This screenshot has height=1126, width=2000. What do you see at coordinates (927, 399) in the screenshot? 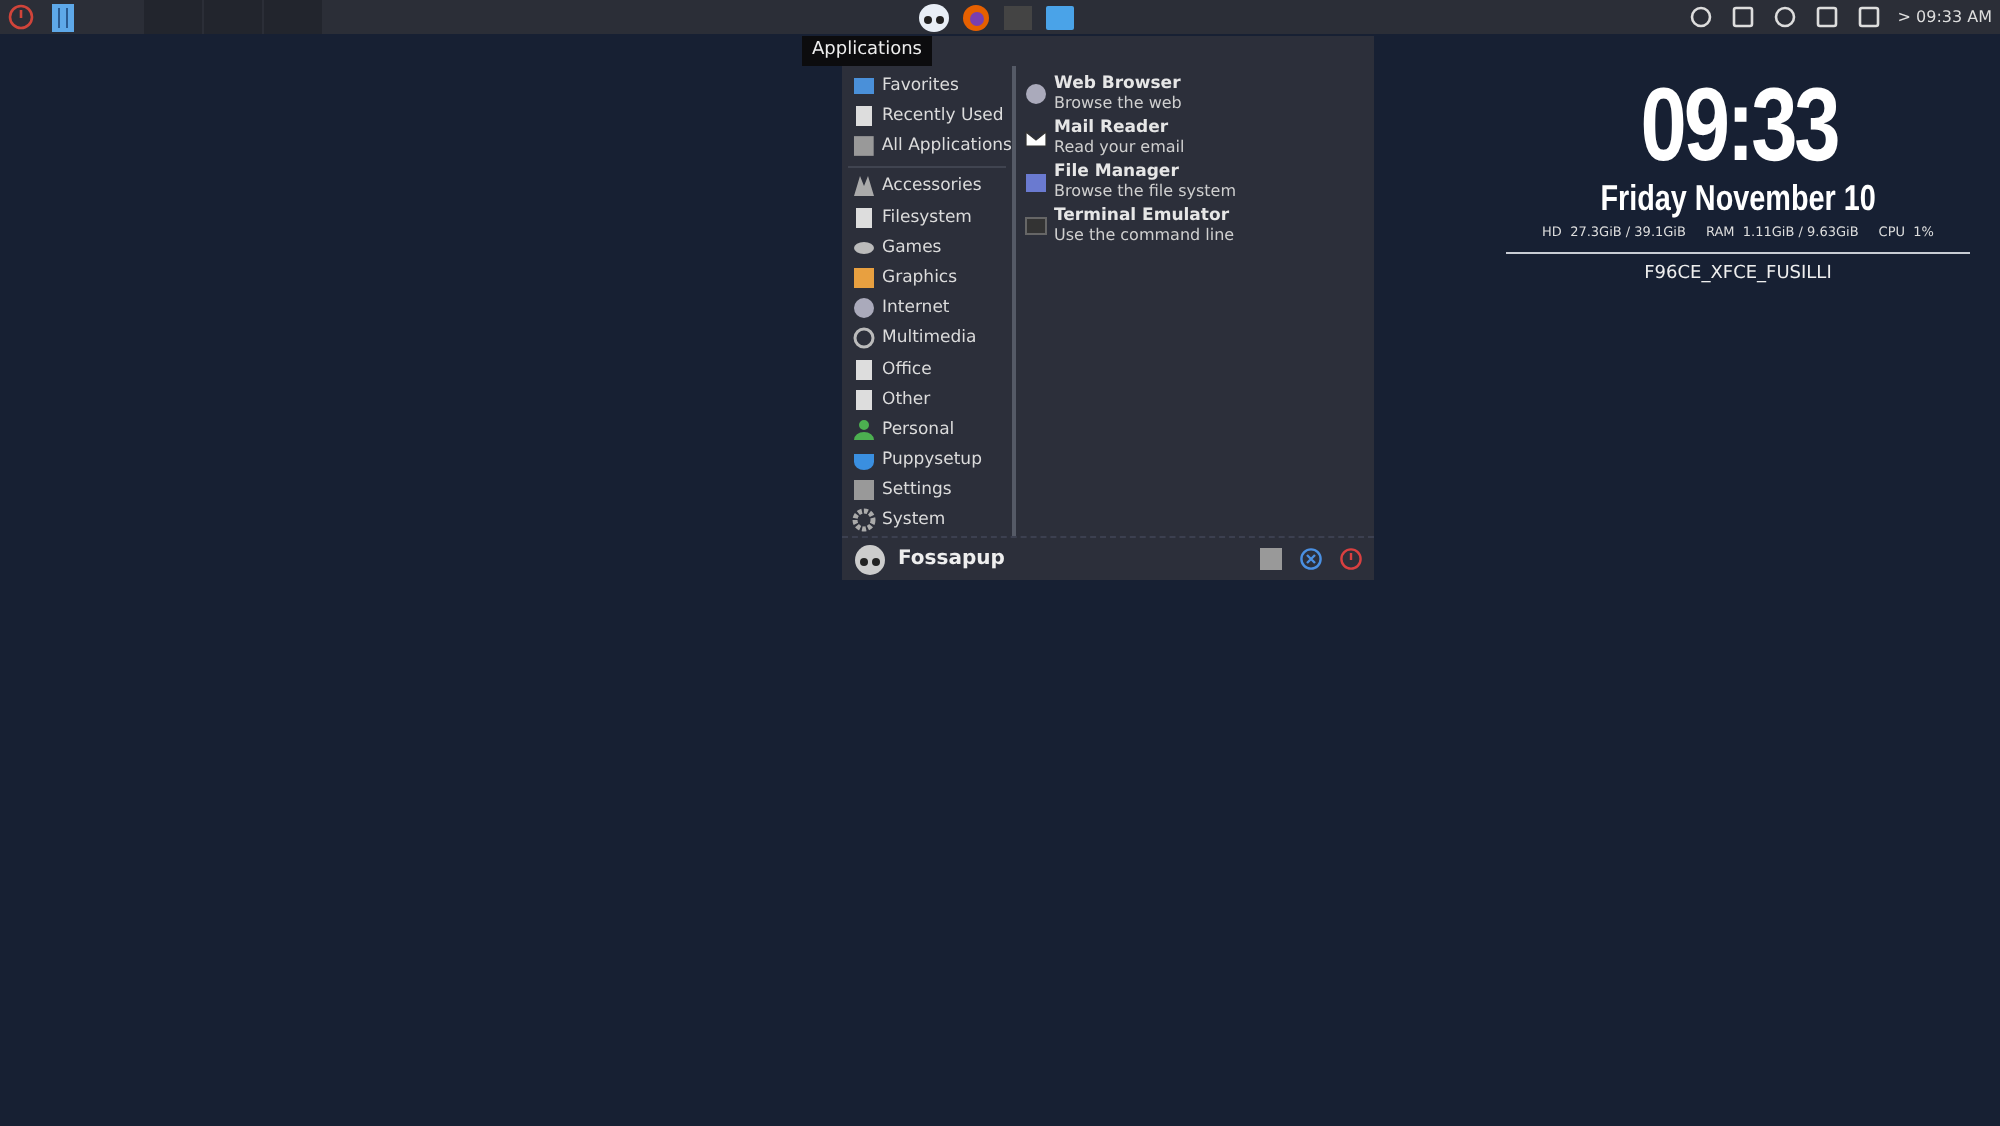
I see `category-item: Other` at bounding box center [927, 399].